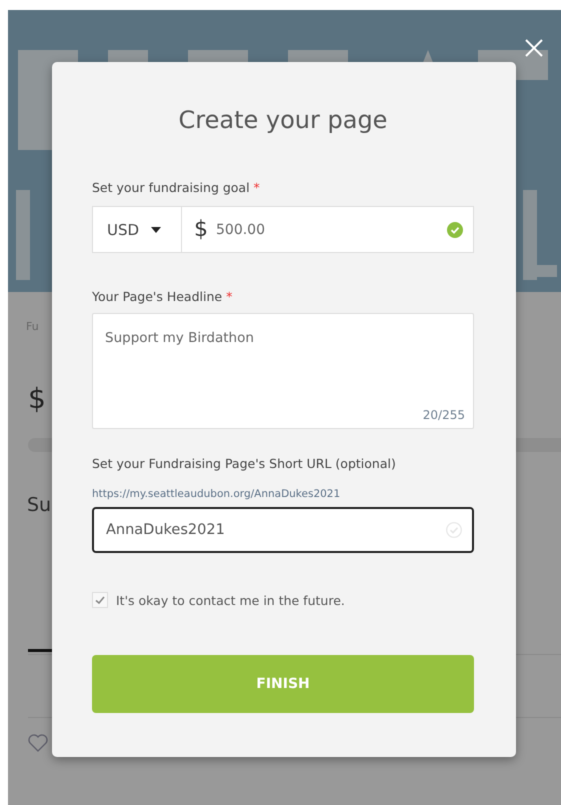 This screenshot has height=805, width=561. I want to click on field-value: Support my Birdathon, so click(179, 339).